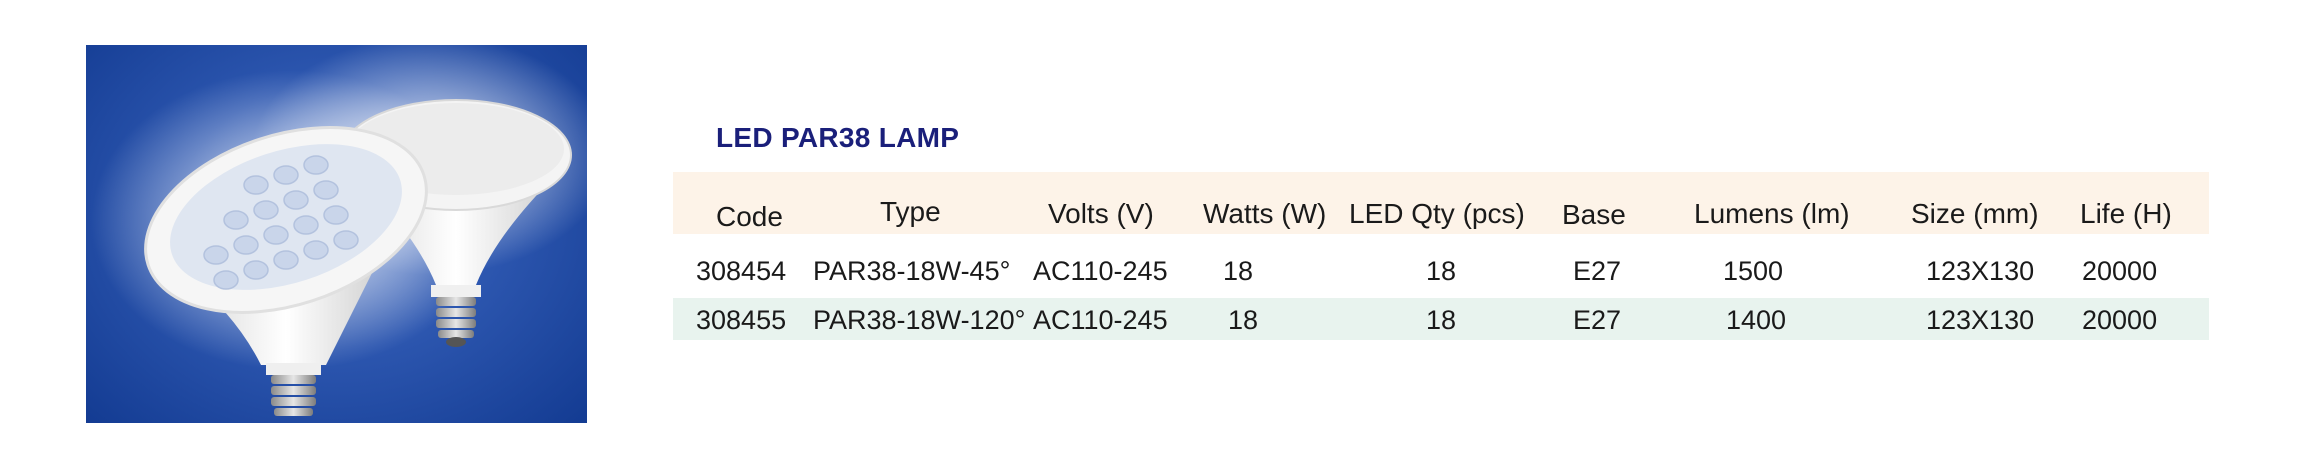 This screenshot has width=2303, height=461. Describe the element at coordinates (1753, 271) in the screenshot. I see `table-cell-lumens: 1500` at that location.